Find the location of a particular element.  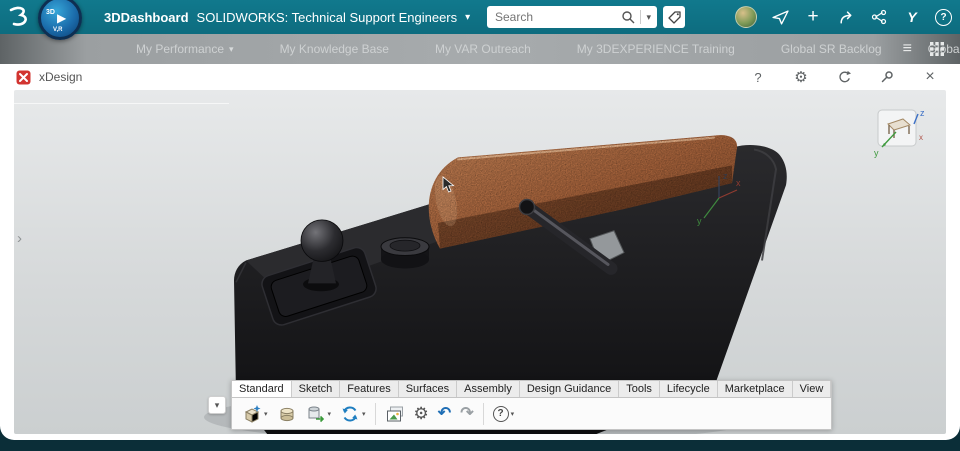

sync-update-button: ▾ is located at coordinates (353, 414).